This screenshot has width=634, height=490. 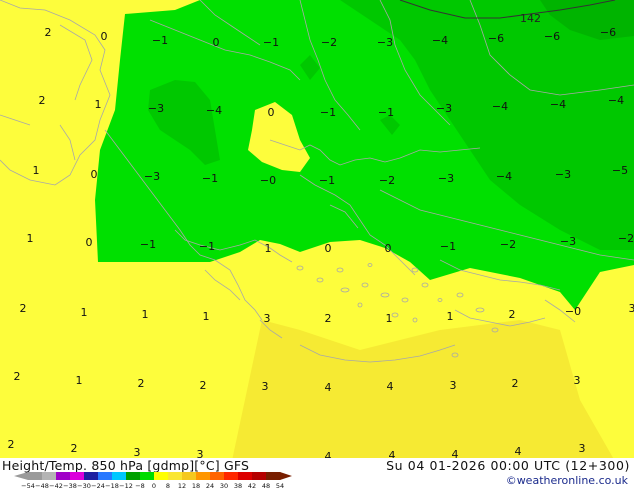 What do you see at coordinates (530, 18) in the screenshot?
I see `contour-label: 142` at bounding box center [530, 18].